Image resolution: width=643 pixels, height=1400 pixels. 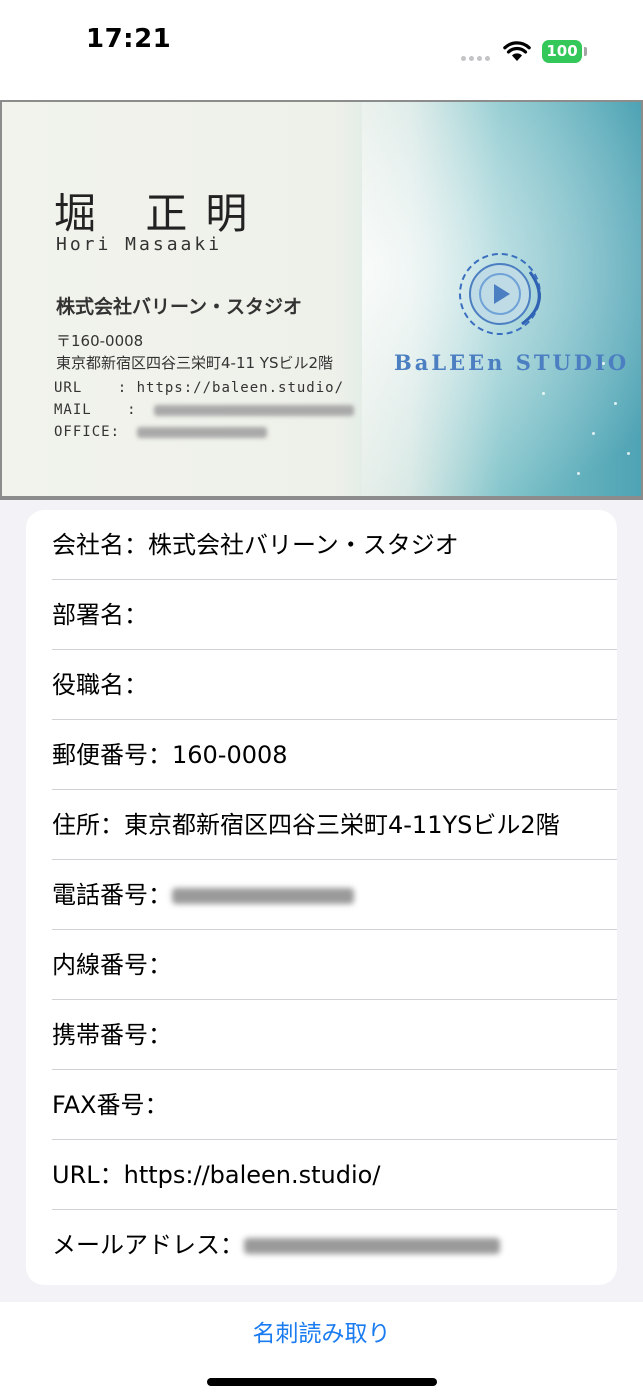 What do you see at coordinates (202, 432) in the screenshot?
I see `card-office-masked` at bounding box center [202, 432].